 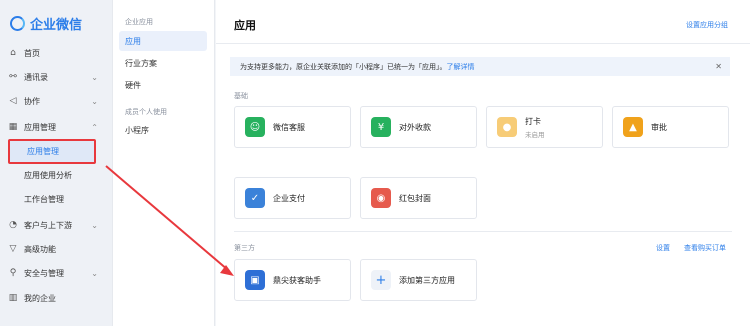 What do you see at coordinates (139, 22) in the screenshot?
I see `section-label-enterprise-apps: 企业应用` at bounding box center [139, 22].